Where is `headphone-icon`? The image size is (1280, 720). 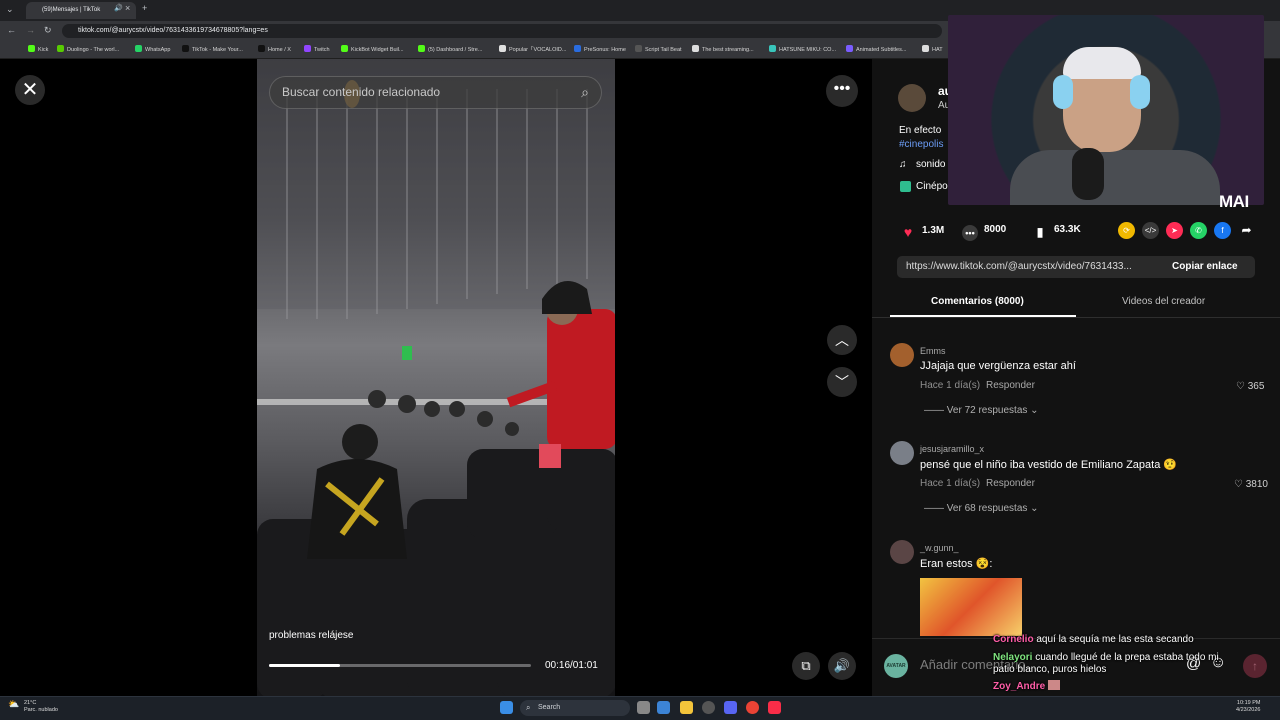 headphone-icon is located at coordinates (1063, 92).